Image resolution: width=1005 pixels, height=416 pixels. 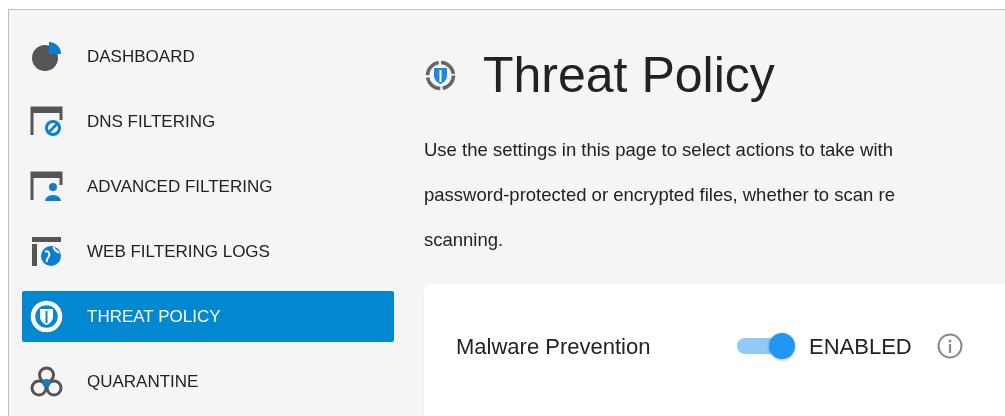 I want to click on sidebar-item: WEB FILTERING LOGS, so click(x=208, y=251).